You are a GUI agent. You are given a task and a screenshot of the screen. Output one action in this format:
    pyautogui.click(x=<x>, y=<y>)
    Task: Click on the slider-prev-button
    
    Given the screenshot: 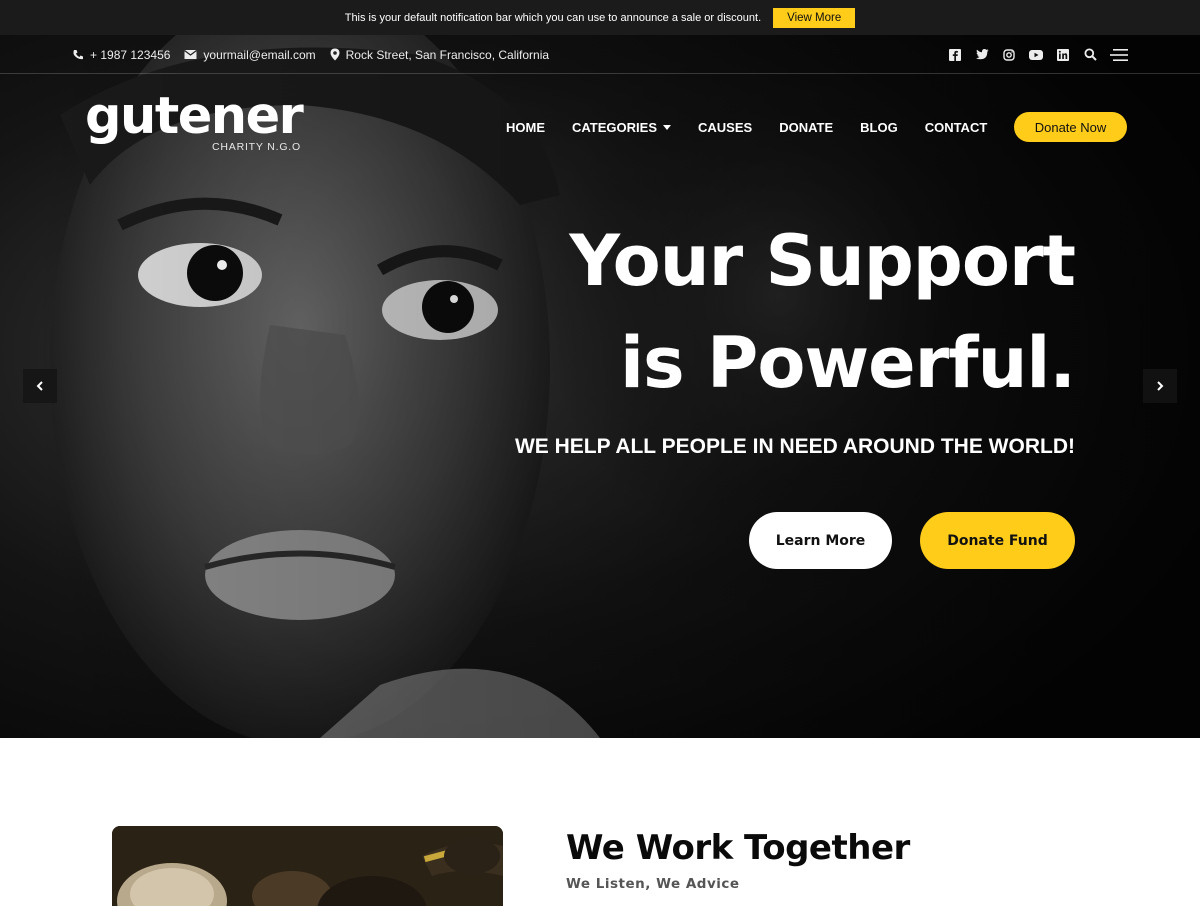 What is the action you would take?
    pyautogui.click(x=40, y=386)
    